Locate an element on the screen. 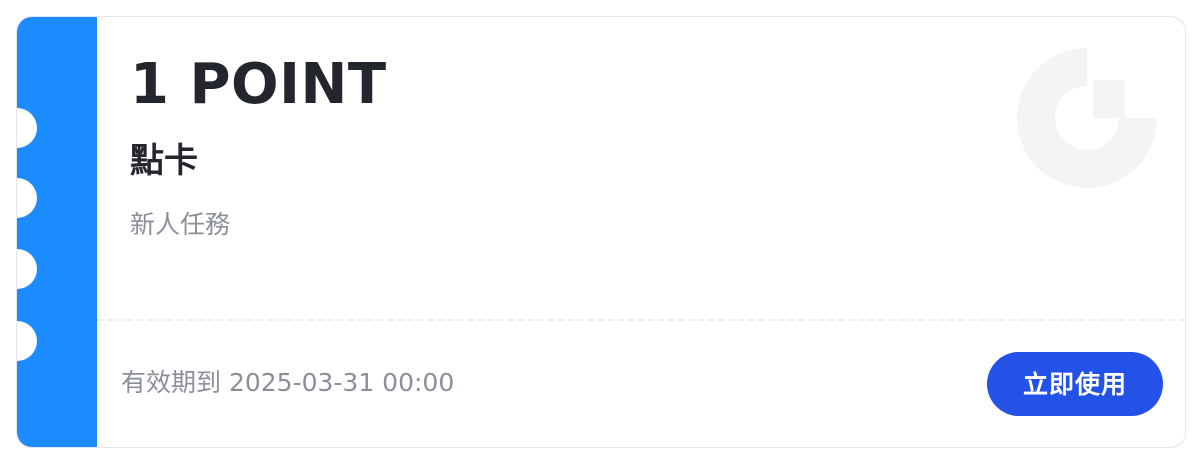 The image size is (1204, 464). expiry-date: 有效期到 2025-03-31 00:00 is located at coordinates (288, 382).